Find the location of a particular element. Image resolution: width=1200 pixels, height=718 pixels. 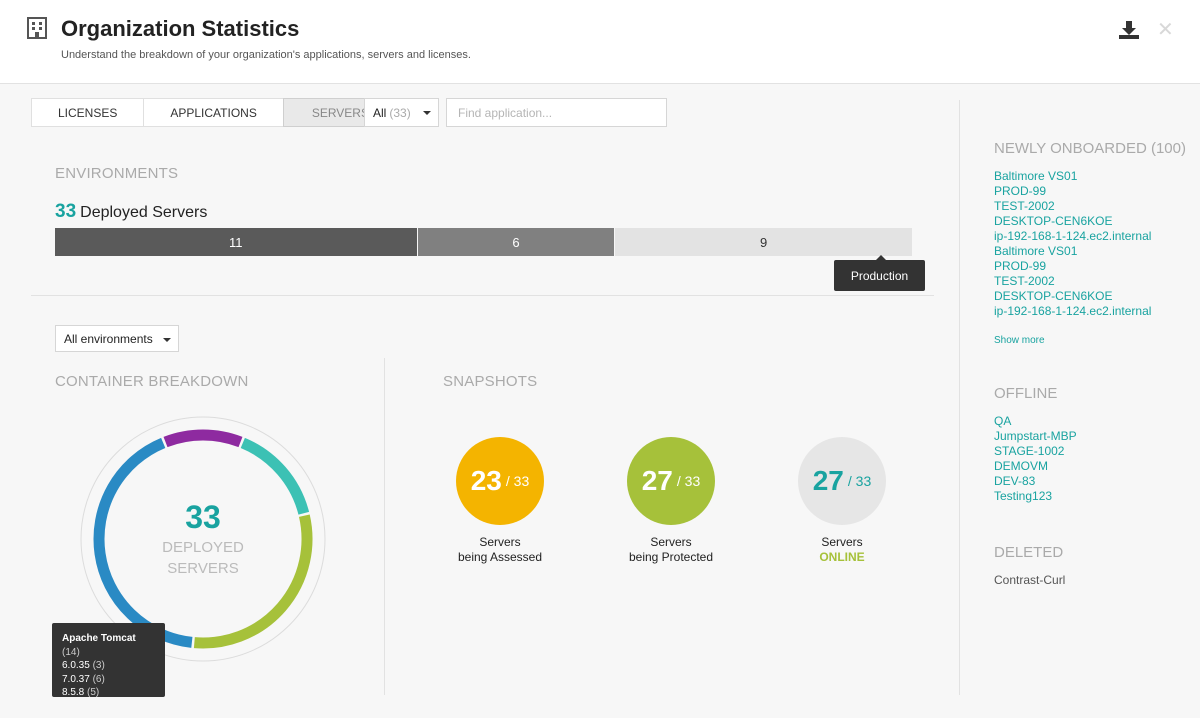

snapshot-online-circle: 27/ 33 is located at coordinates (842, 481).